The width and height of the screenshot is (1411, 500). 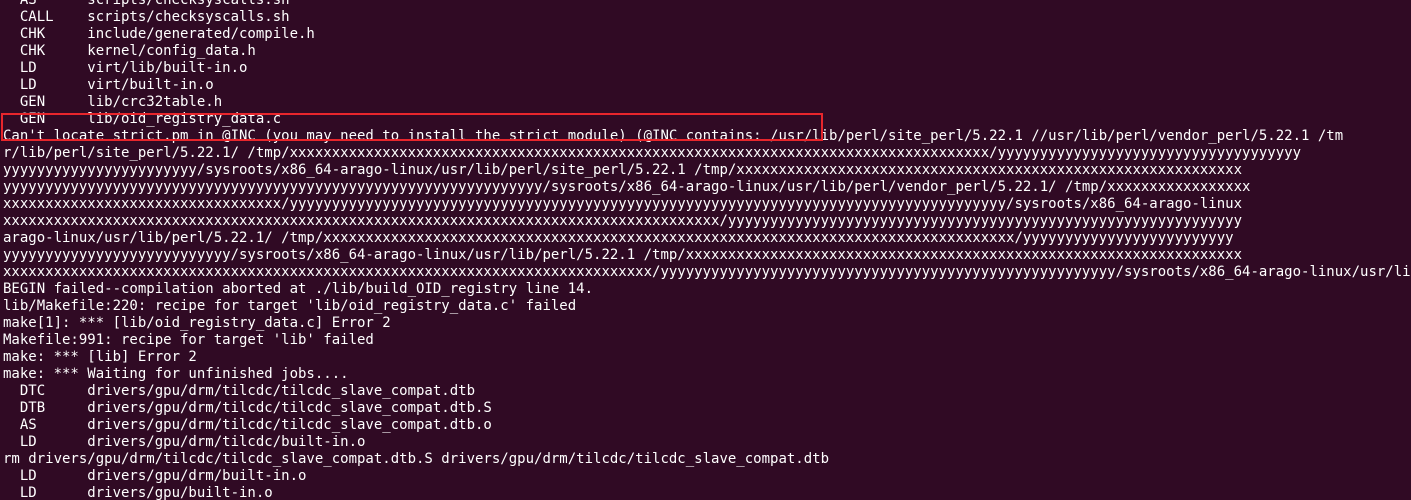 I want to click on output-line: AS scripts/checksyscalls.sh, so click(x=146, y=4).